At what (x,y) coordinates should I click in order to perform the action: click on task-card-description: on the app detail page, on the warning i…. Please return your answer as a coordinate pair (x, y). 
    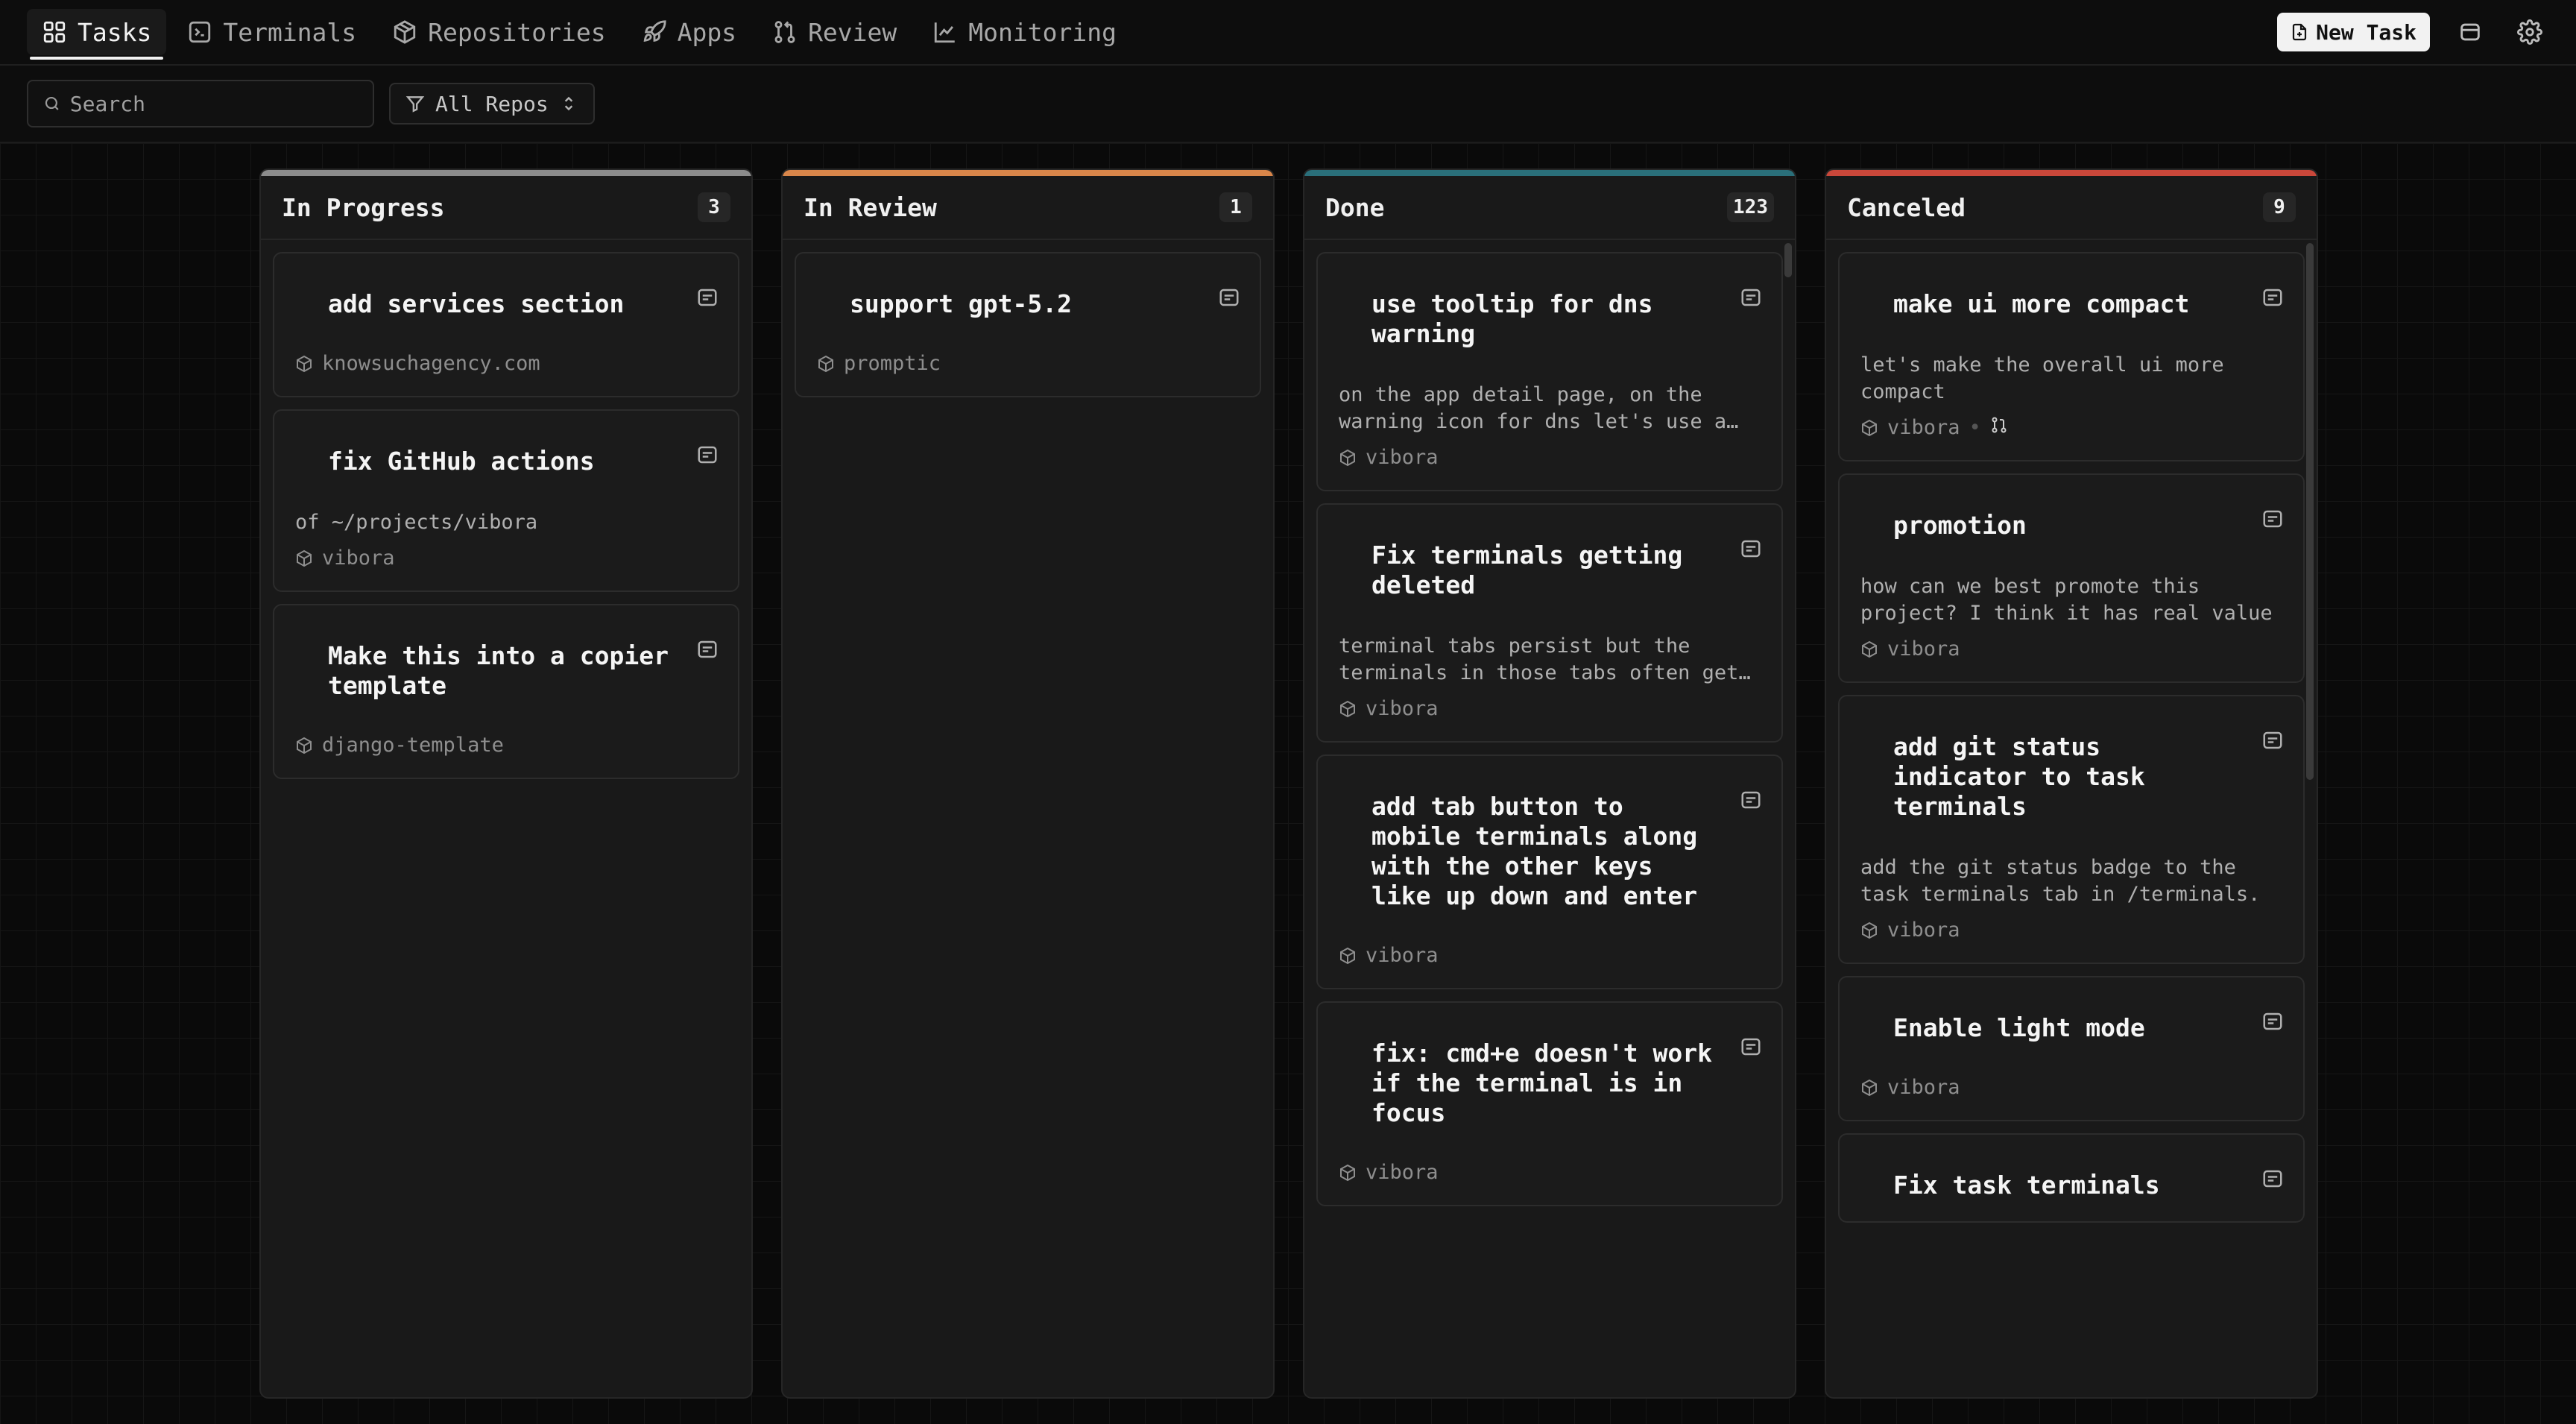
    Looking at the image, I should click on (1533, 408).